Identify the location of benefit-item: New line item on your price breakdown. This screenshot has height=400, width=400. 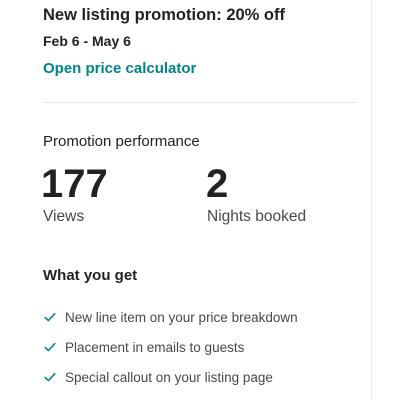
(170, 317).